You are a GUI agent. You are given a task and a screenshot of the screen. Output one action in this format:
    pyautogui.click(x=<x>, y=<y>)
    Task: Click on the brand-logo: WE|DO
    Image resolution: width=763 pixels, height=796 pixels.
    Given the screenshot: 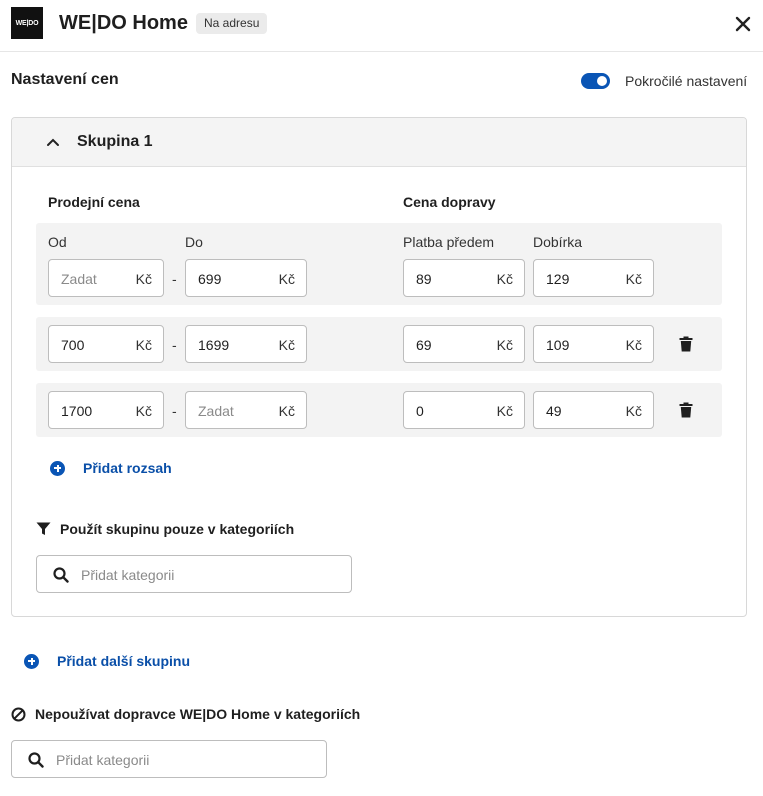 What is the action you would take?
    pyautogui.click(x=27, y=23)
    